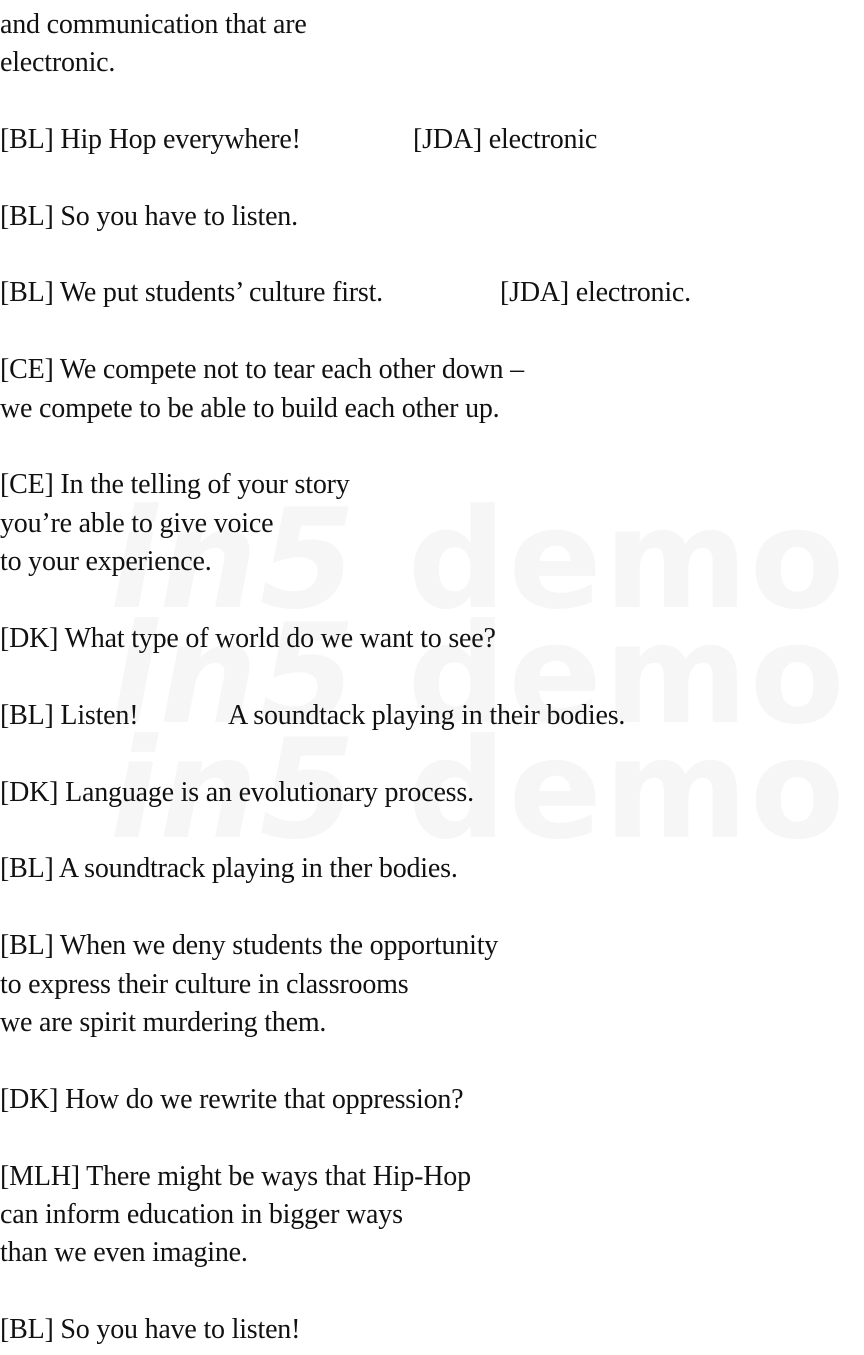 This screenshot has height=1355, width=864. Describe the element at coordinates (427, 715) in the screenshot. I see `text-line: A soundtack playing in their bodies.` at that location.